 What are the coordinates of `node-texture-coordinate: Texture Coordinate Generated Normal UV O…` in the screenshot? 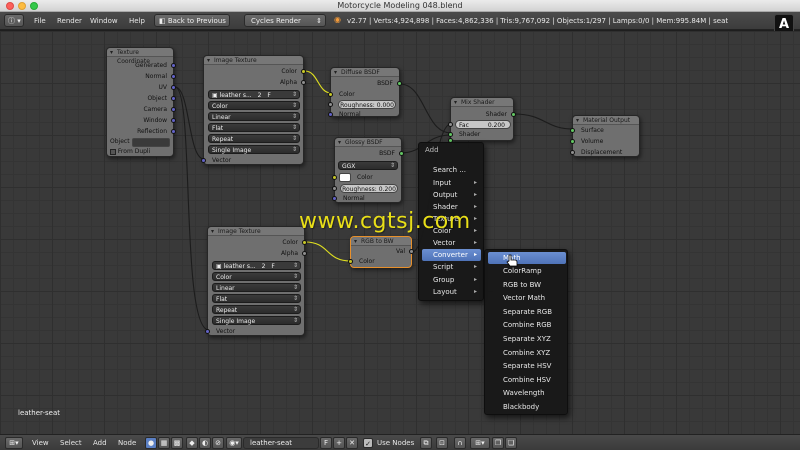 It's located at (141, 102).